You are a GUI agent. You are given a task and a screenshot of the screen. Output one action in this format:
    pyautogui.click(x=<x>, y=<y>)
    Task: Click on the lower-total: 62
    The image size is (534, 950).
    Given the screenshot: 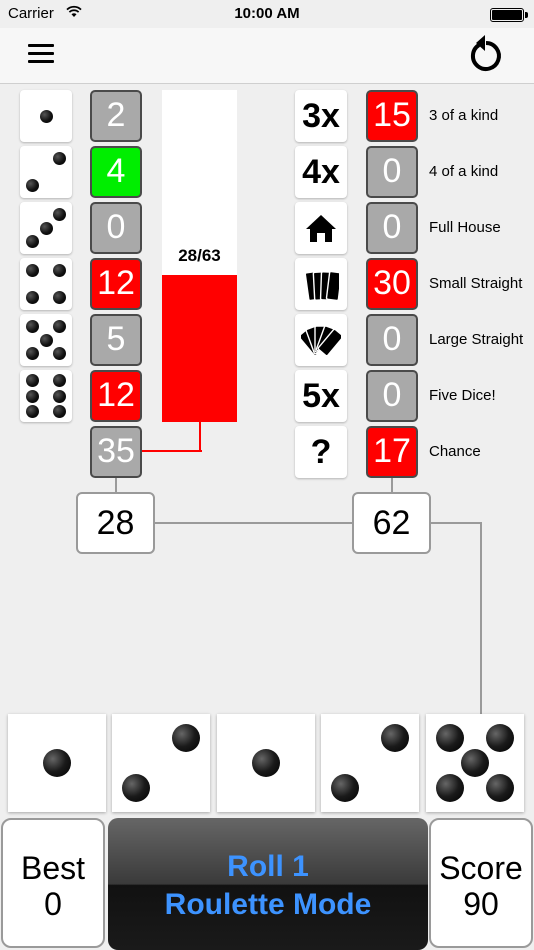 What is the action you would take?
    pyautogui.click(x=391, y=523)
    